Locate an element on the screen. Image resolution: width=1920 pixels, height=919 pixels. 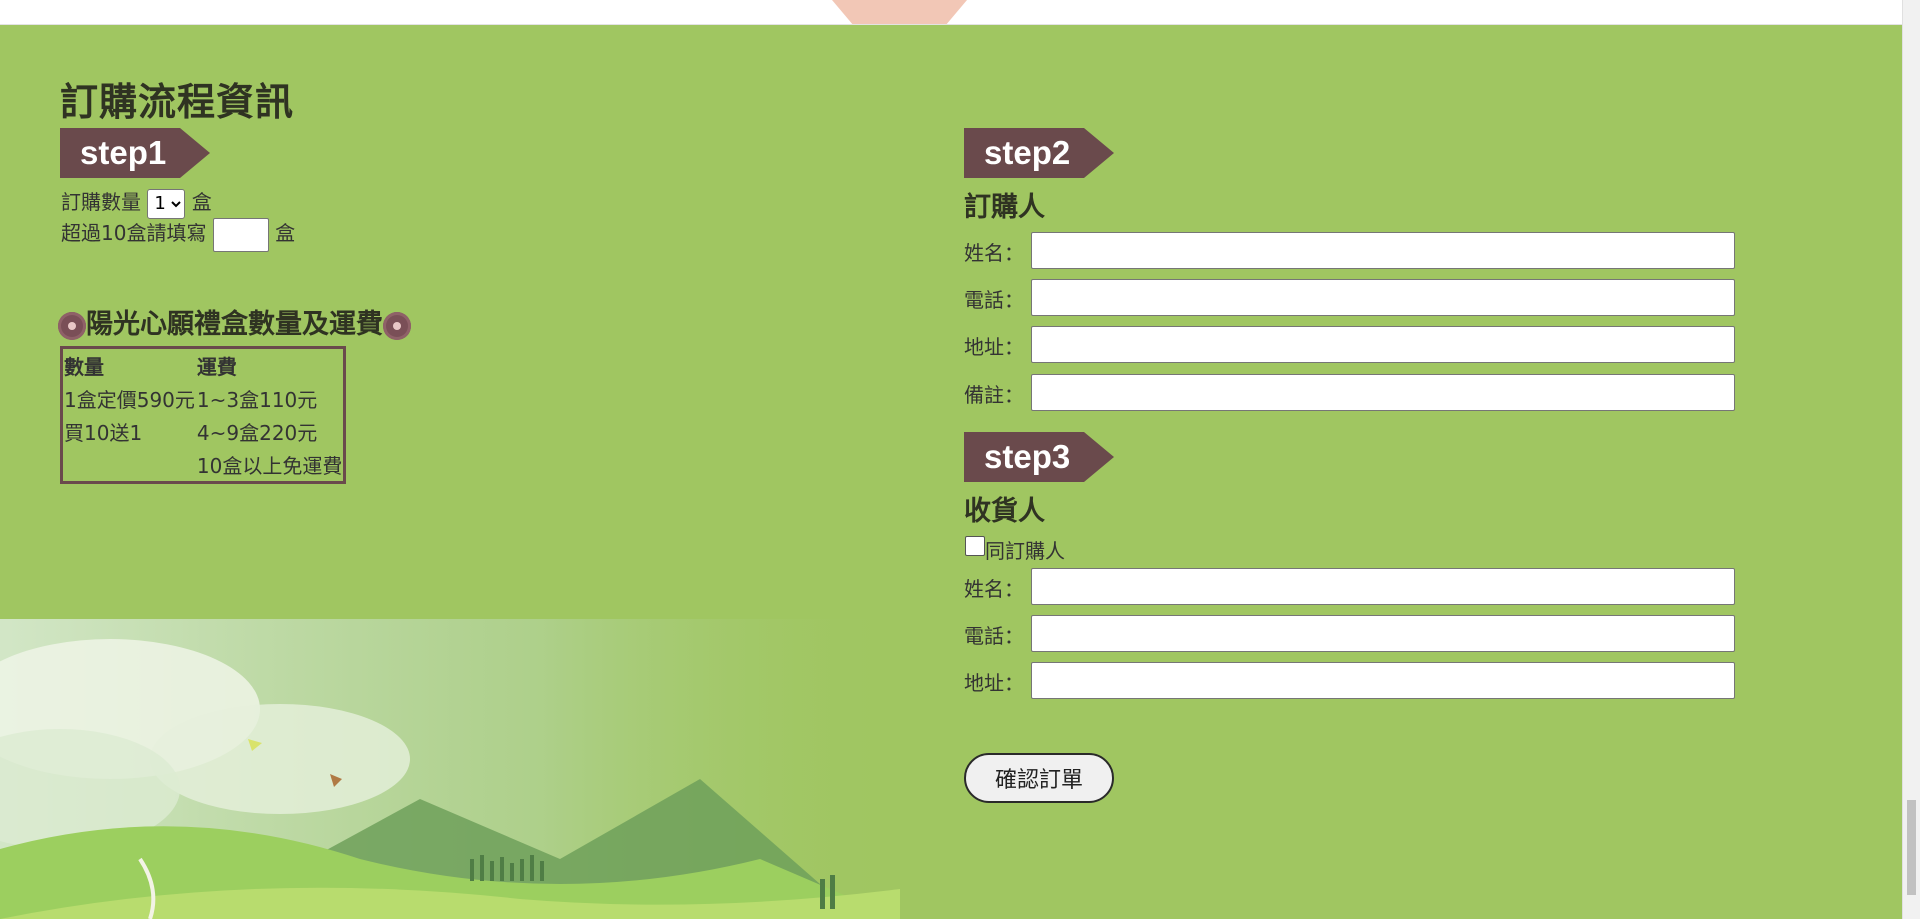
table-row: 買10送1 4~9盒220元 is located at coordinates (203, 431).